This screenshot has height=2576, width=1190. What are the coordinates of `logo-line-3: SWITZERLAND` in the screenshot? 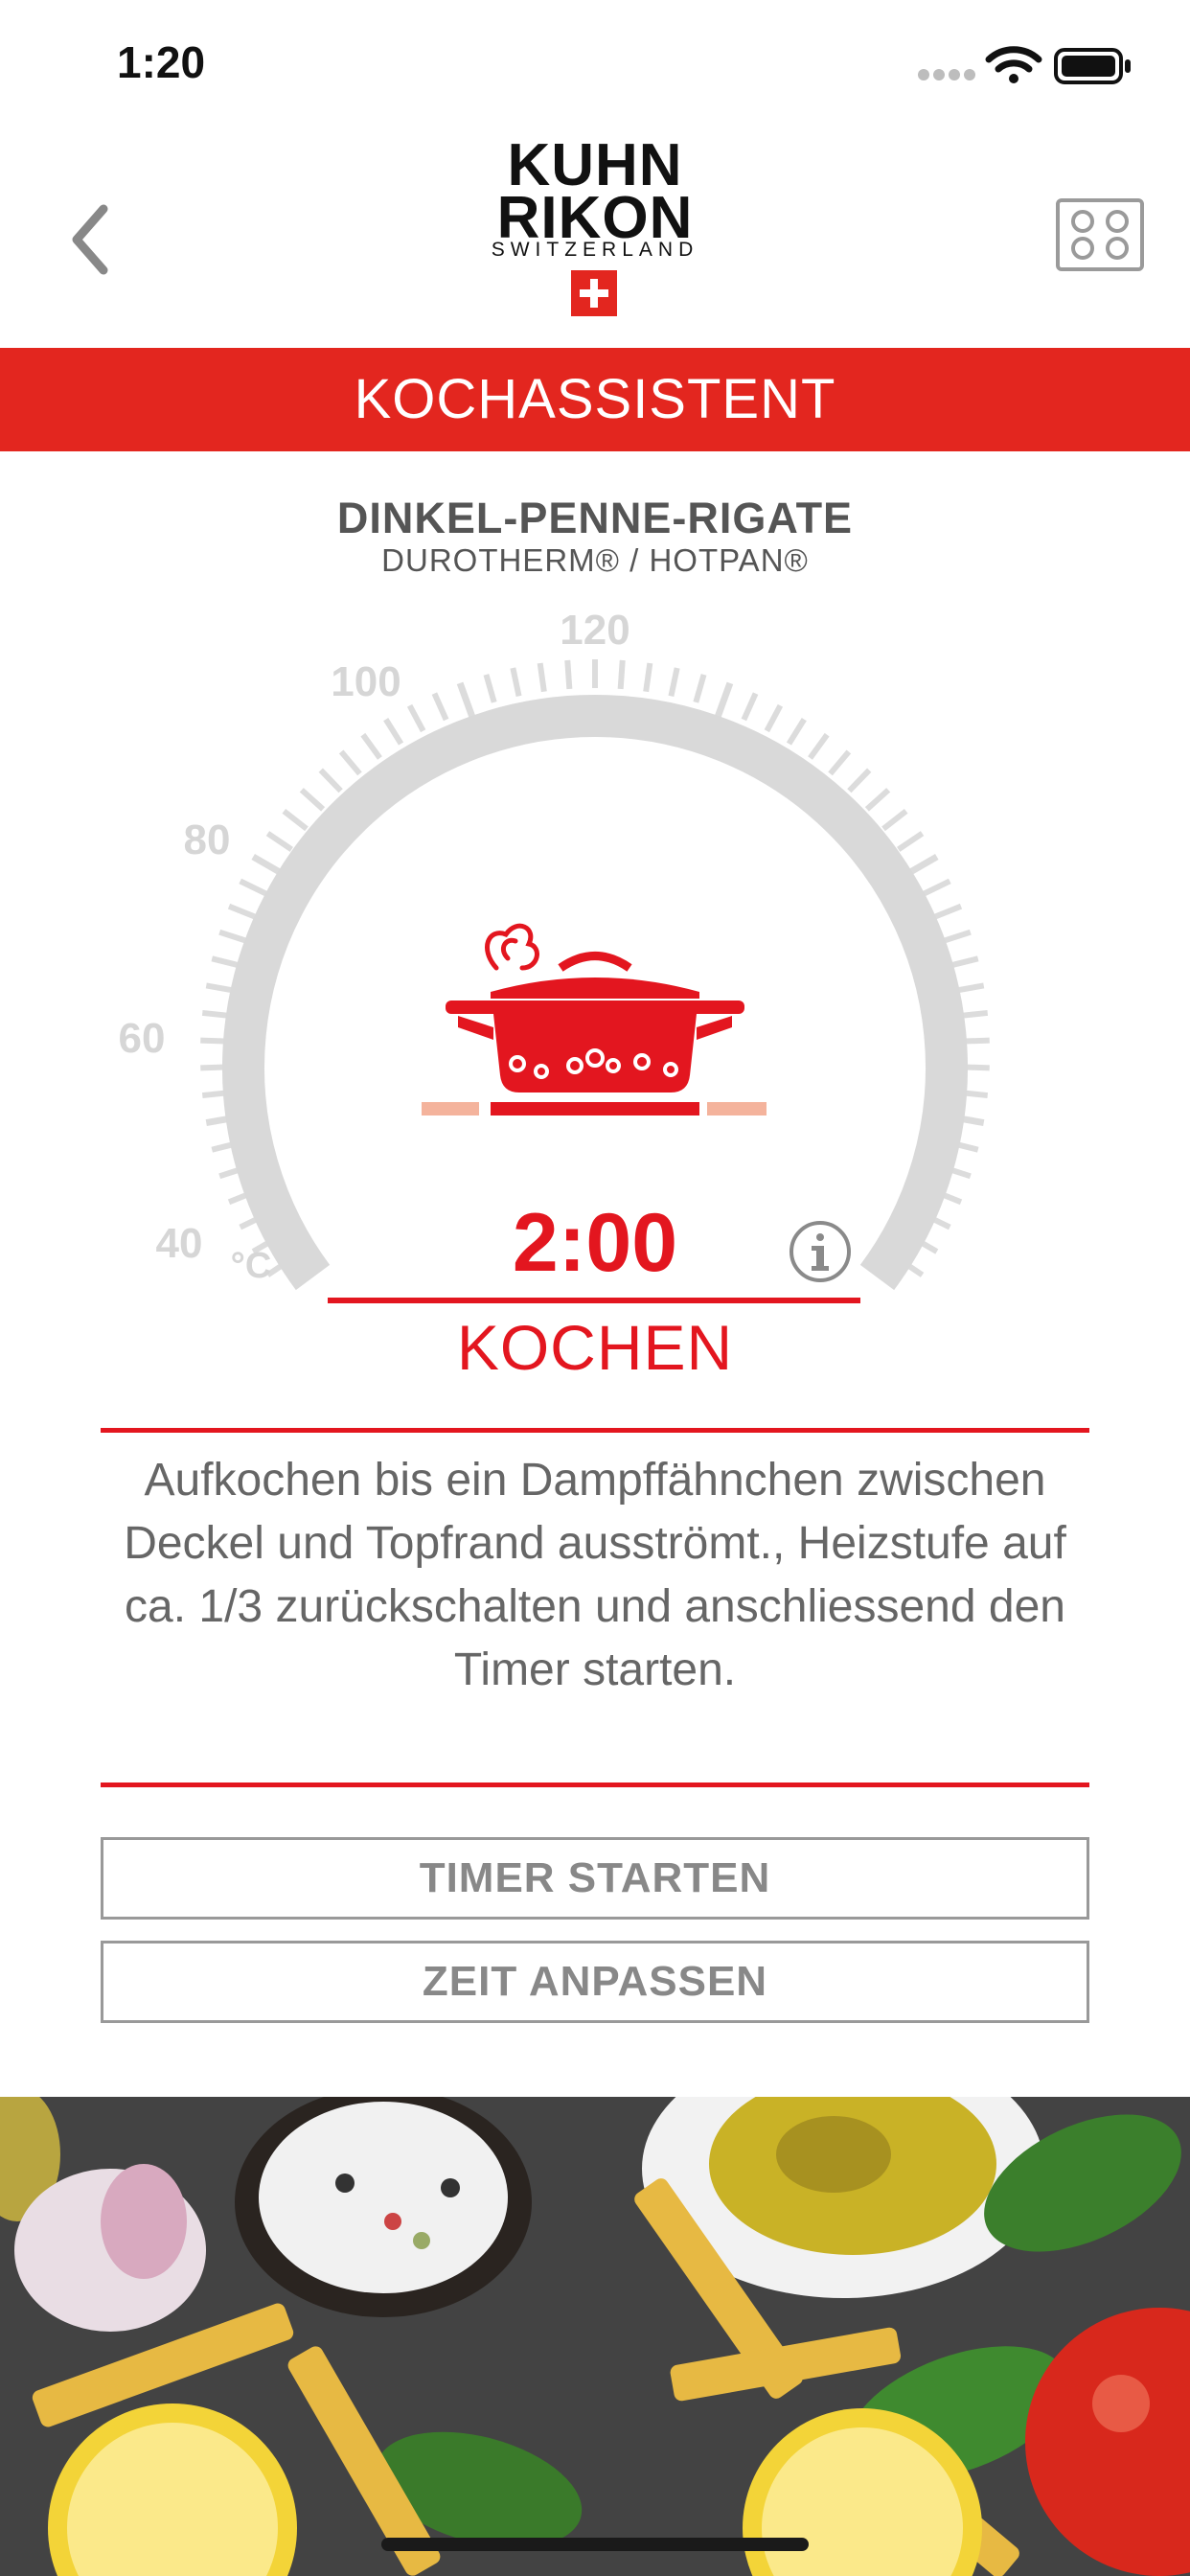 It's located at (595, 250).